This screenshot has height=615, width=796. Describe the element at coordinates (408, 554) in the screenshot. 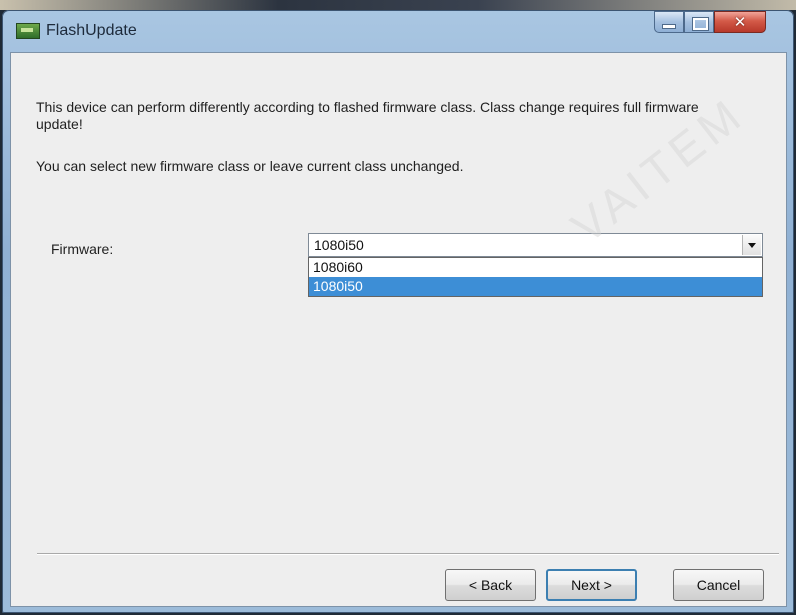

I see `footer-divider` at that location.